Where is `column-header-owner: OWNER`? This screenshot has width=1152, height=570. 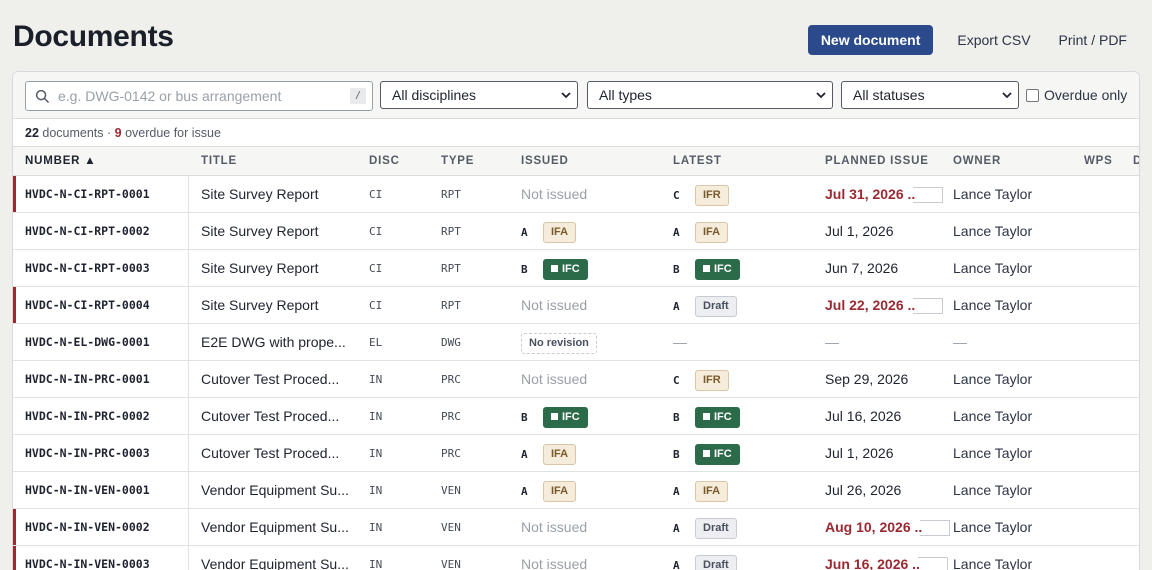
column-header-owner: OWNER is located at coordinates (977, 161).